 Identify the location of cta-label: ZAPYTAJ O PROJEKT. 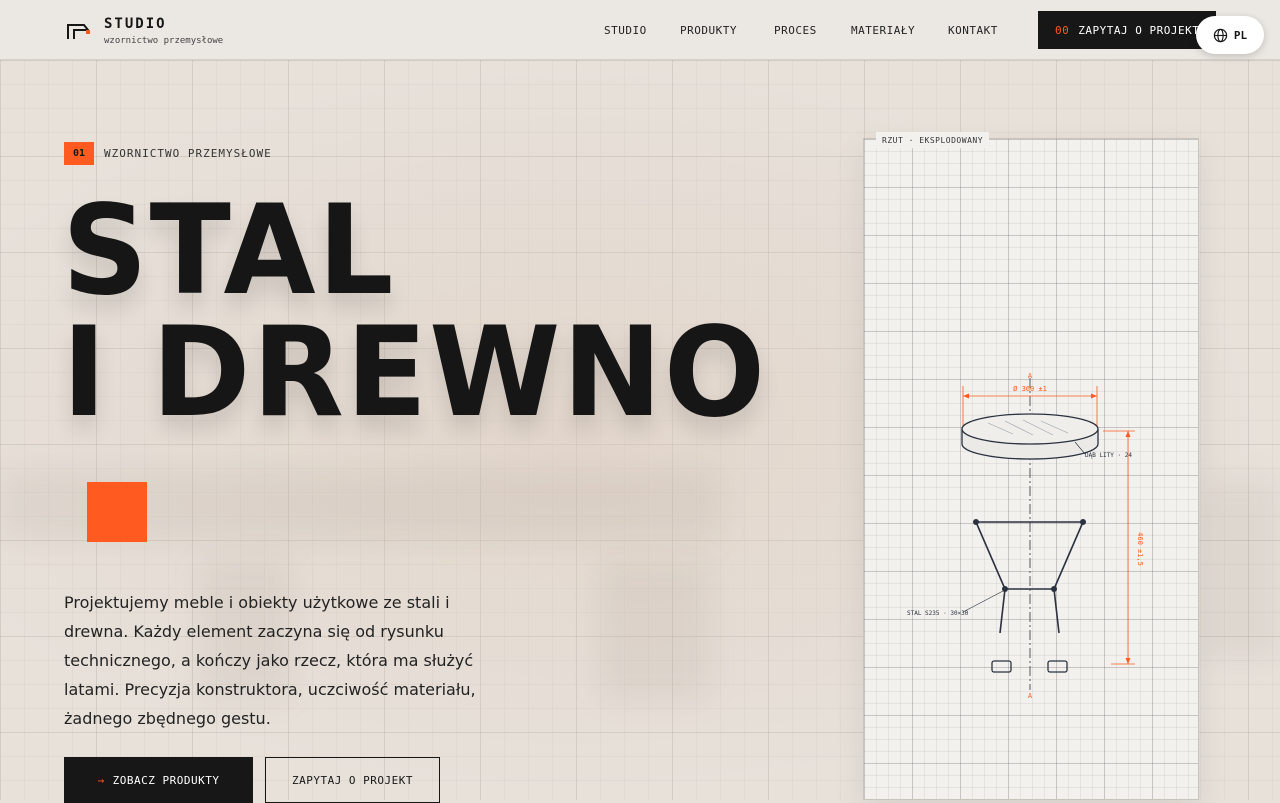
(1139, 30).